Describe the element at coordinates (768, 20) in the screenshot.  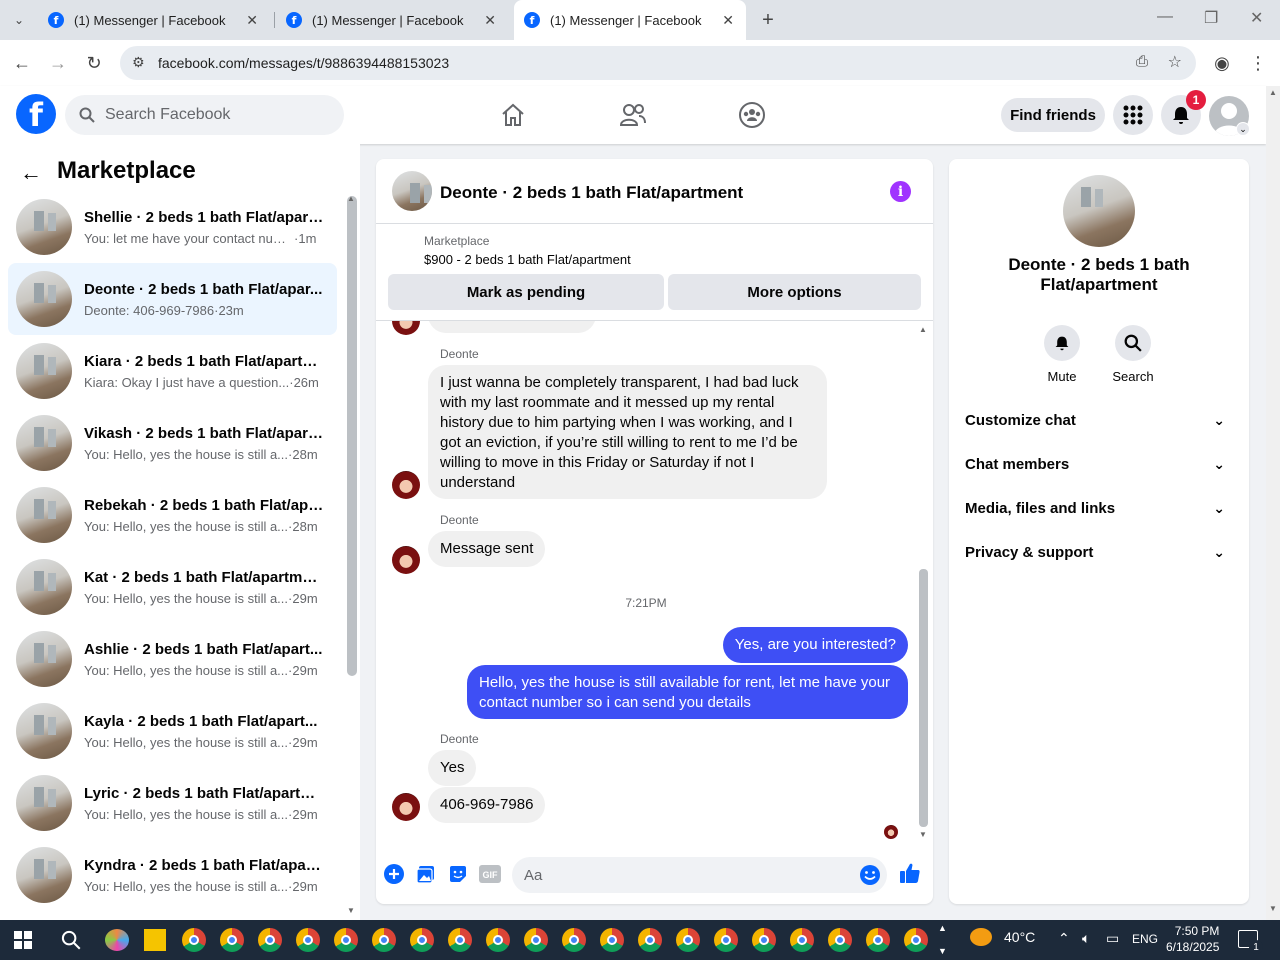
I see `new-tab-icon: +` at that location.